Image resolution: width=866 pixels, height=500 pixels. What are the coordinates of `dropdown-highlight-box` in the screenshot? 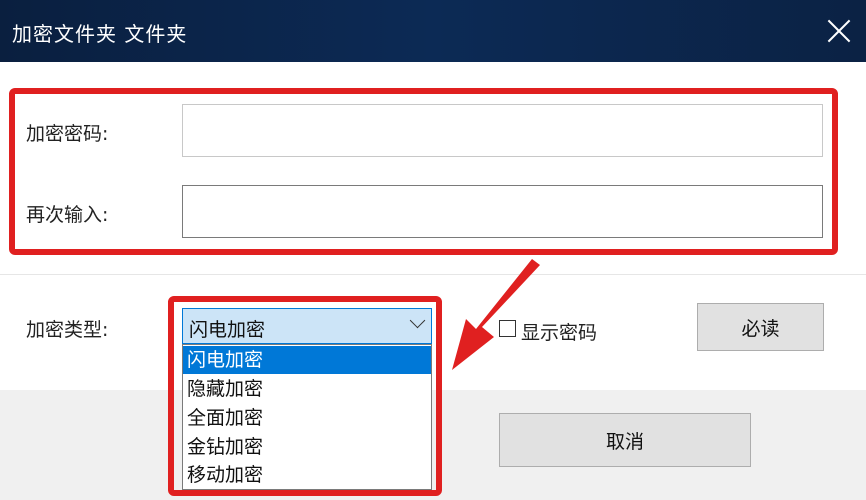 It's located at (305, 396).